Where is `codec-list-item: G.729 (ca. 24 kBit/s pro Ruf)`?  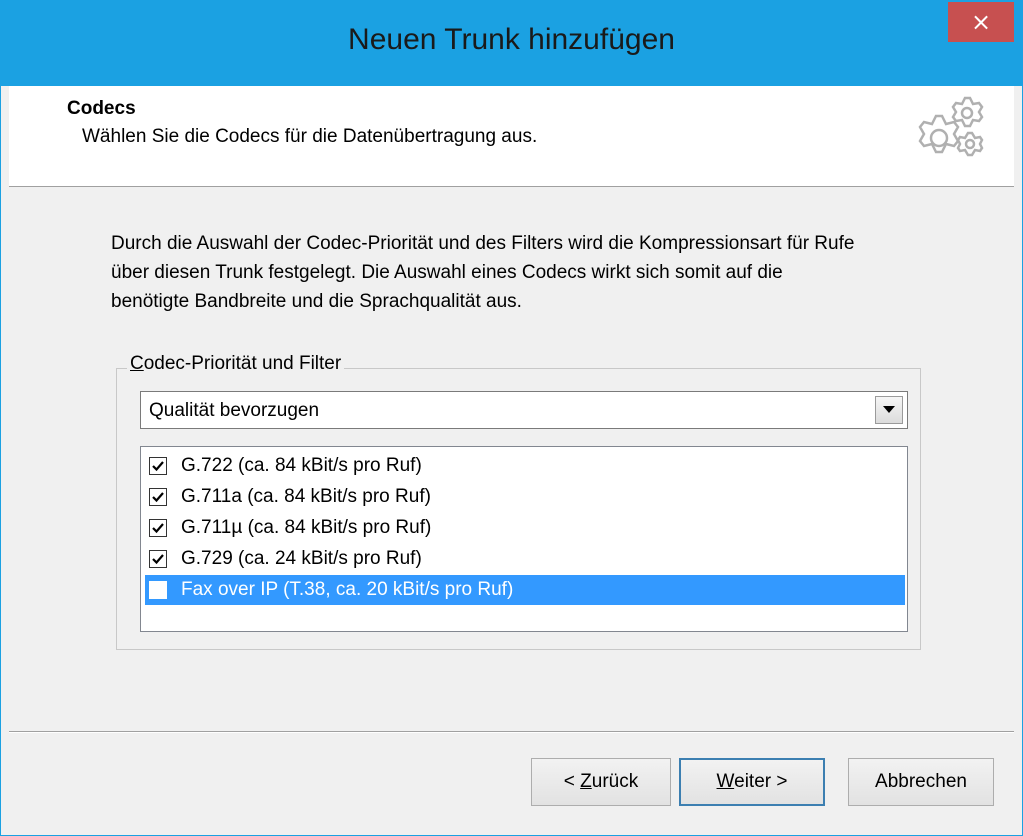
codec-list-item: G.729 (ca. 24 kBit/s pro Ruf) is located at coordinates (525, 559).